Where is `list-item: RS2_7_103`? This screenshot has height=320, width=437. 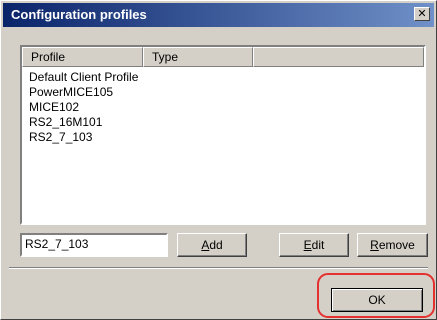
list-item: RS2_7_103 is located at coordinates (83, 137).